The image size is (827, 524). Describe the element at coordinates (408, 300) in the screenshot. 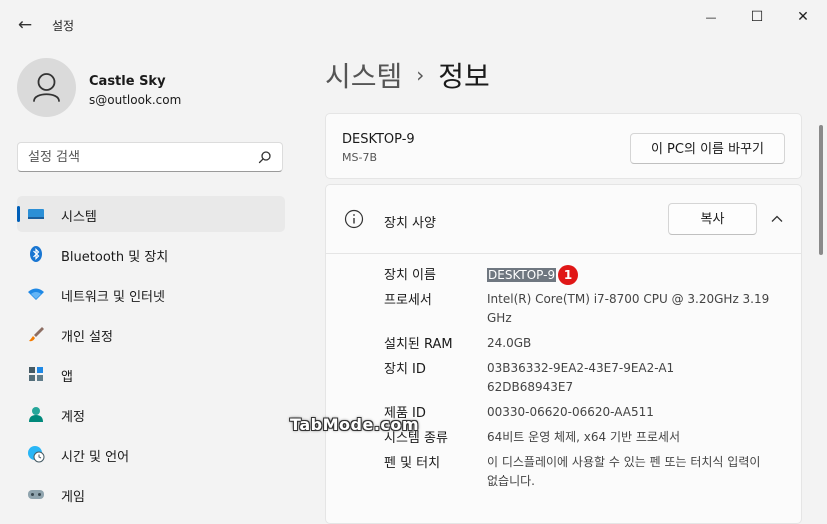

I see `spec-label: 프로세서` at that location.